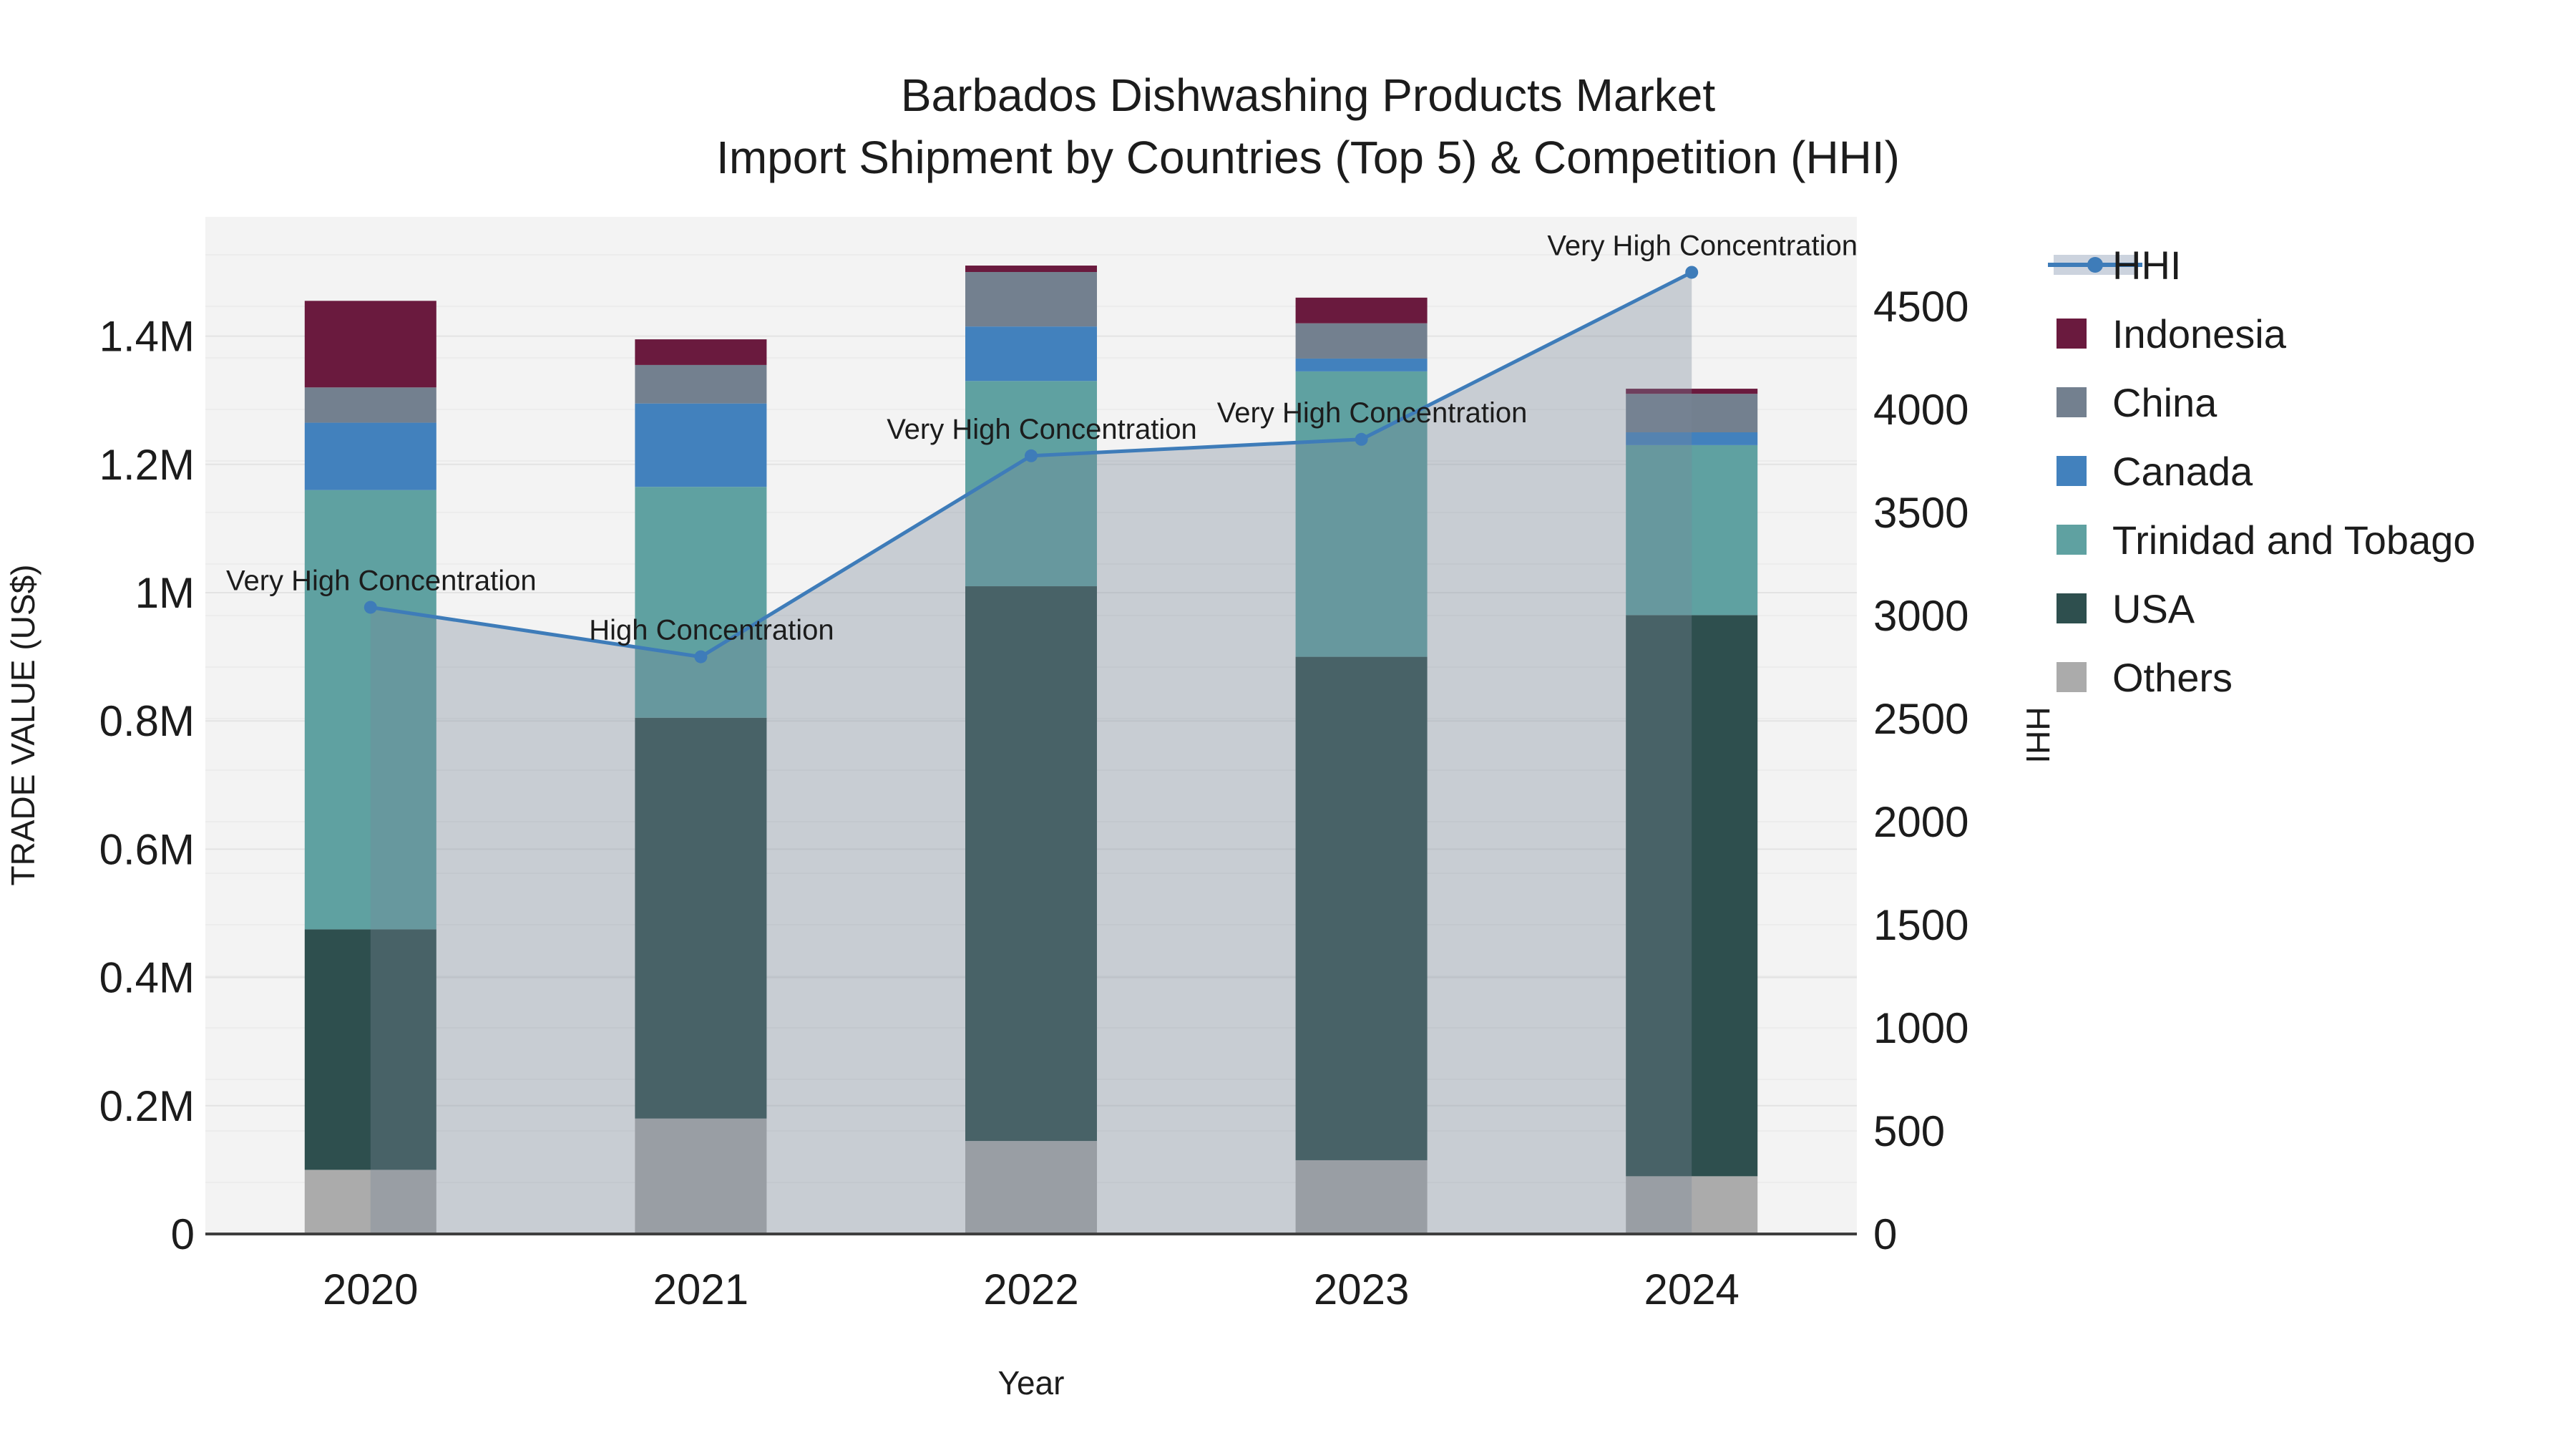 The height and width of the screenshot is (1453, 2576). I want to click on legend-label: USA, so click(2153, 608).